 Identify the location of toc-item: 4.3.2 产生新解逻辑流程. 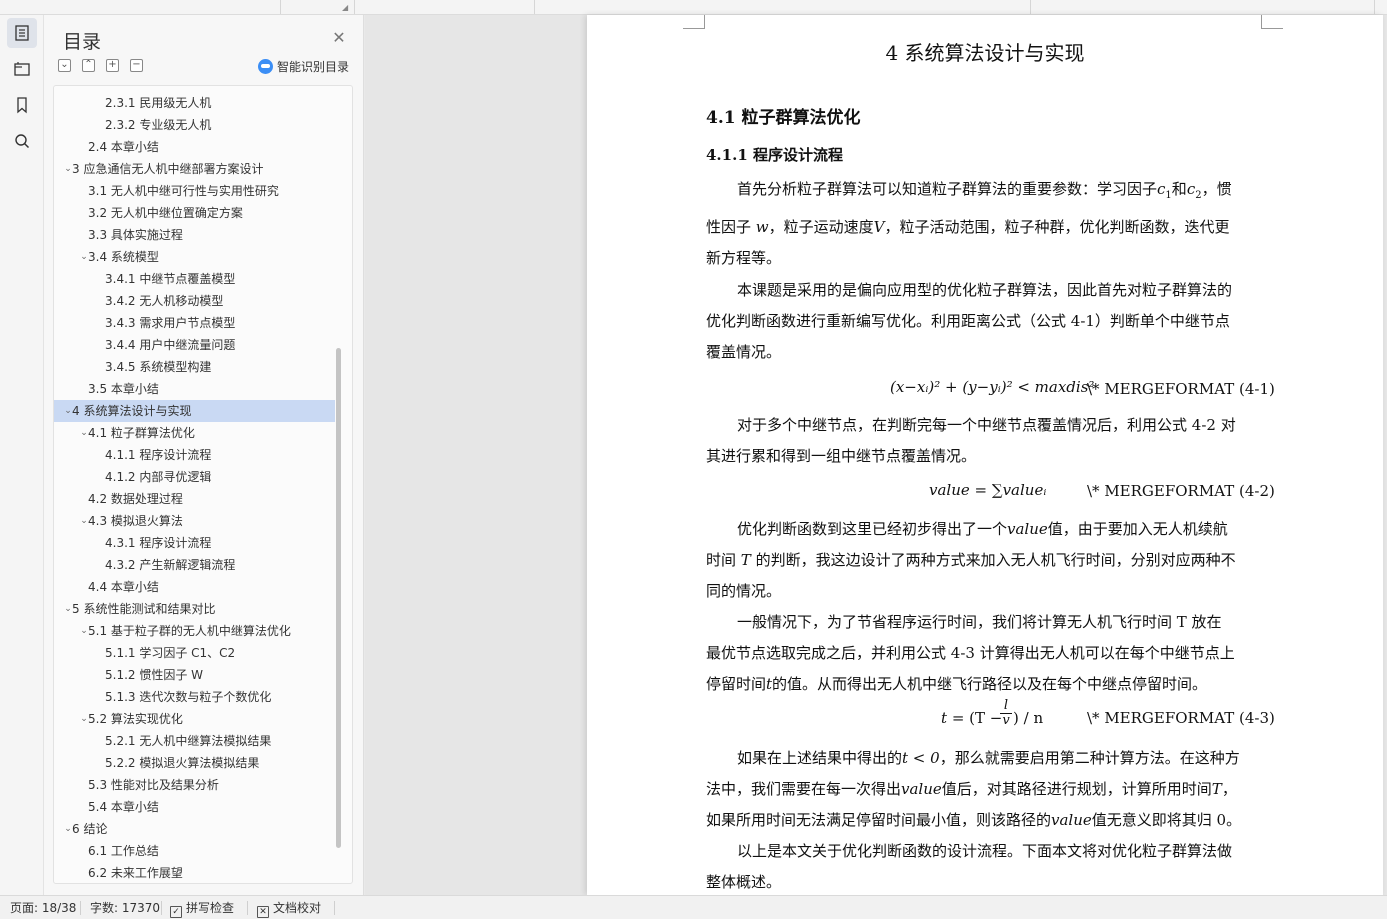
(194, 565).